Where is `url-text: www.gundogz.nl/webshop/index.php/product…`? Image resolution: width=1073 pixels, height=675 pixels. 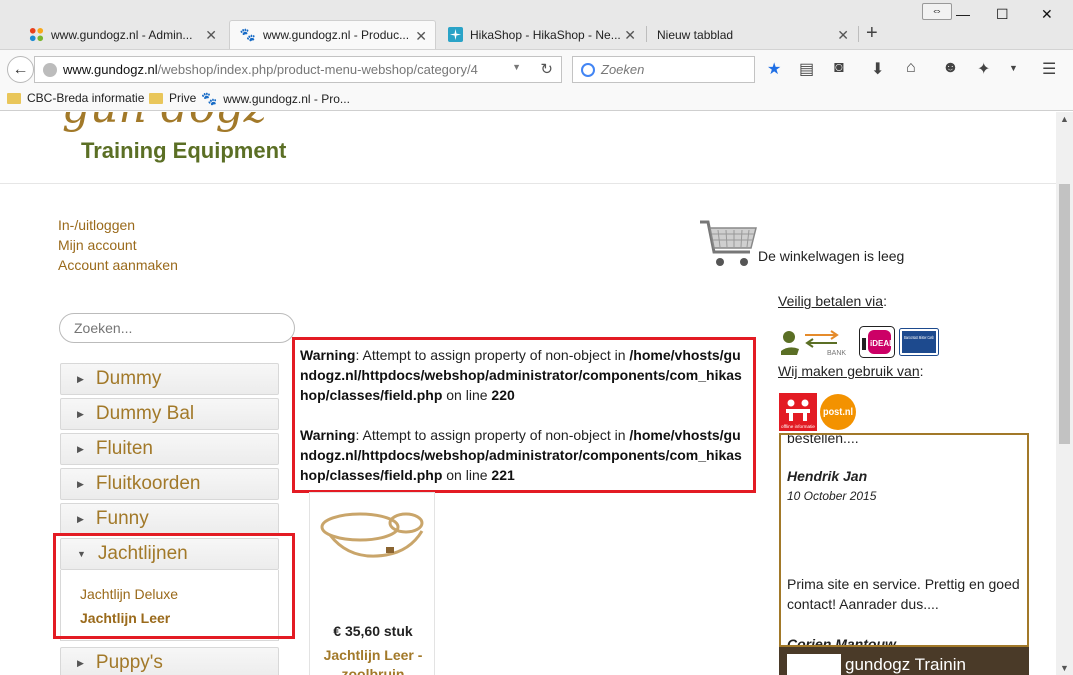 url-text: www.gundogz.nl/webshop/index.php/product… is located at coordinates (283, 69).